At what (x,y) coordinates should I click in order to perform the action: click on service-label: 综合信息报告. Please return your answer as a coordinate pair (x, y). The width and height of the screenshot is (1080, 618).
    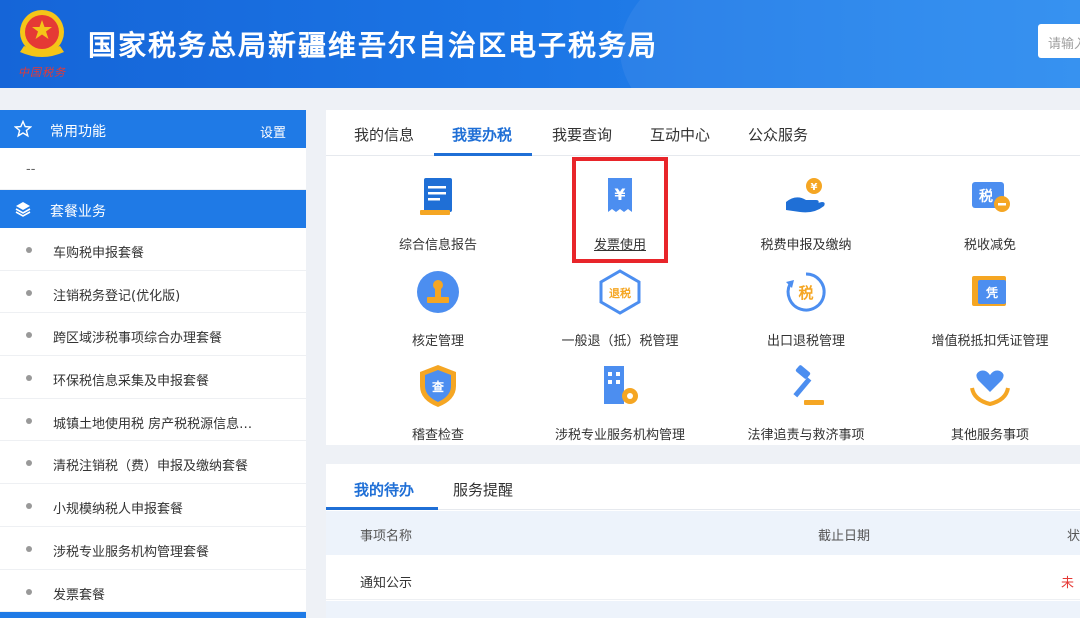
    Looking at the image, I should click on (437, 245).